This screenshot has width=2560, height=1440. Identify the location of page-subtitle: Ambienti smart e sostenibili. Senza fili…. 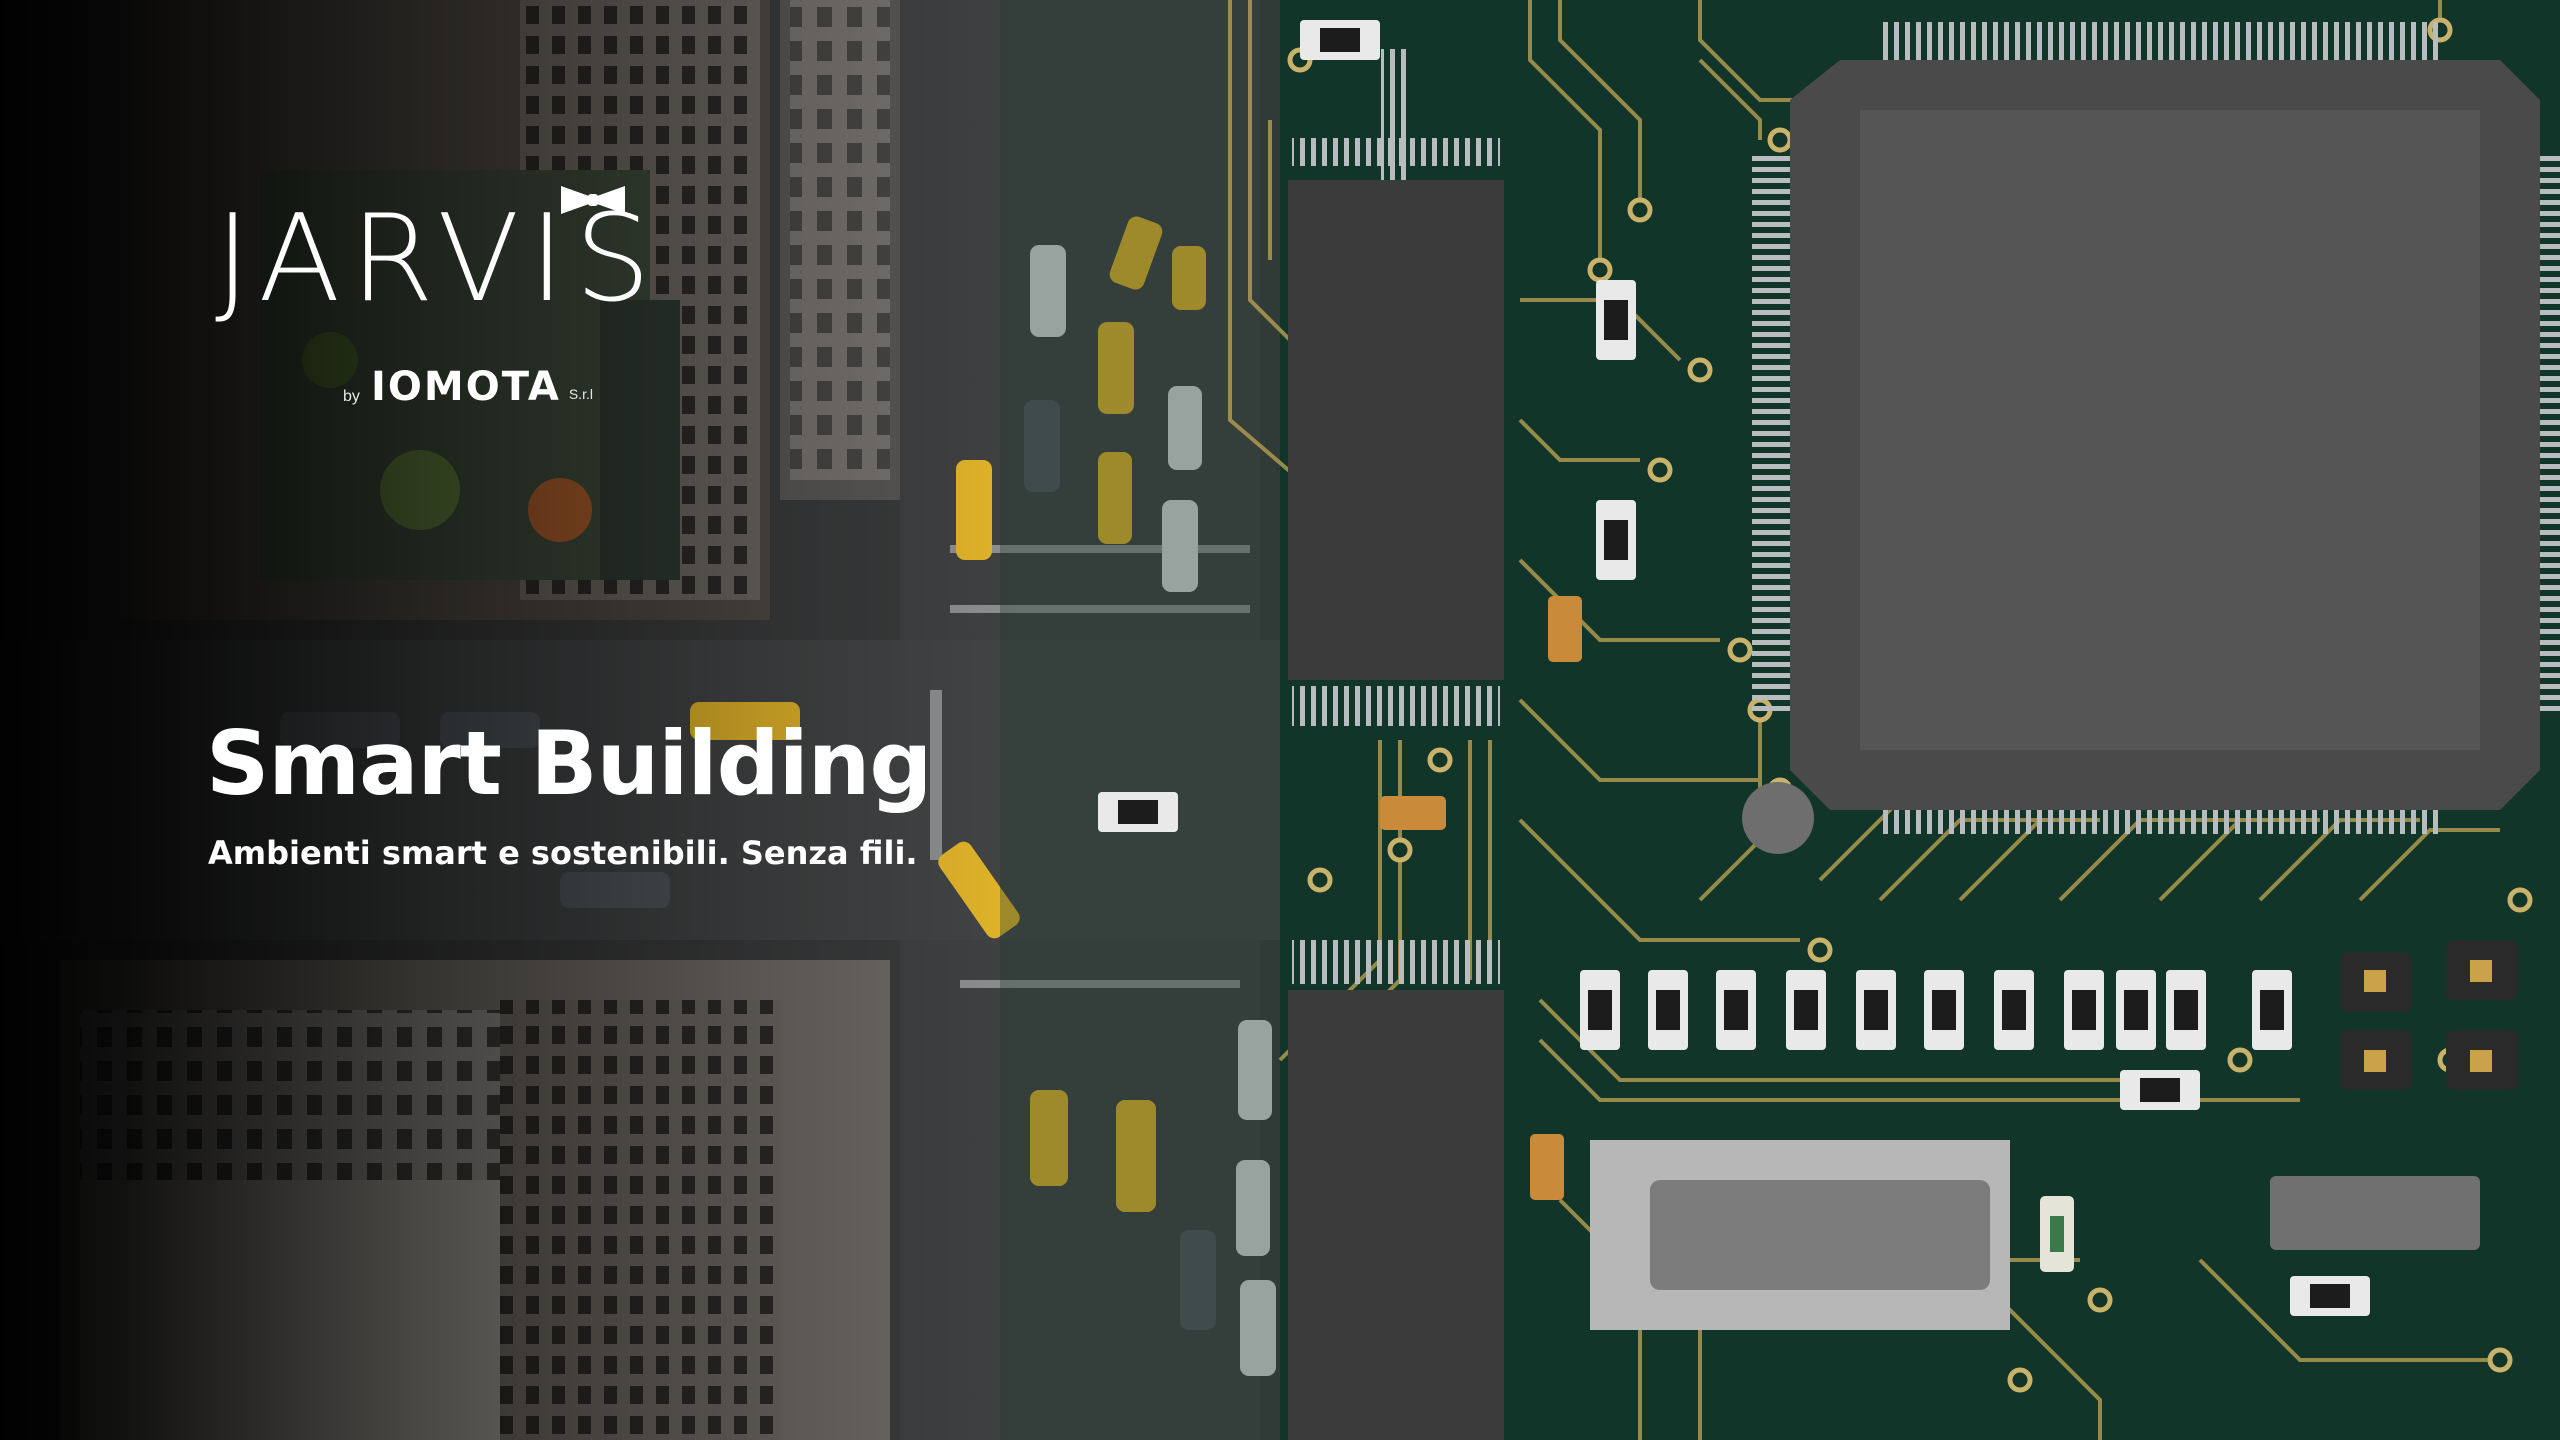
(563, 853).